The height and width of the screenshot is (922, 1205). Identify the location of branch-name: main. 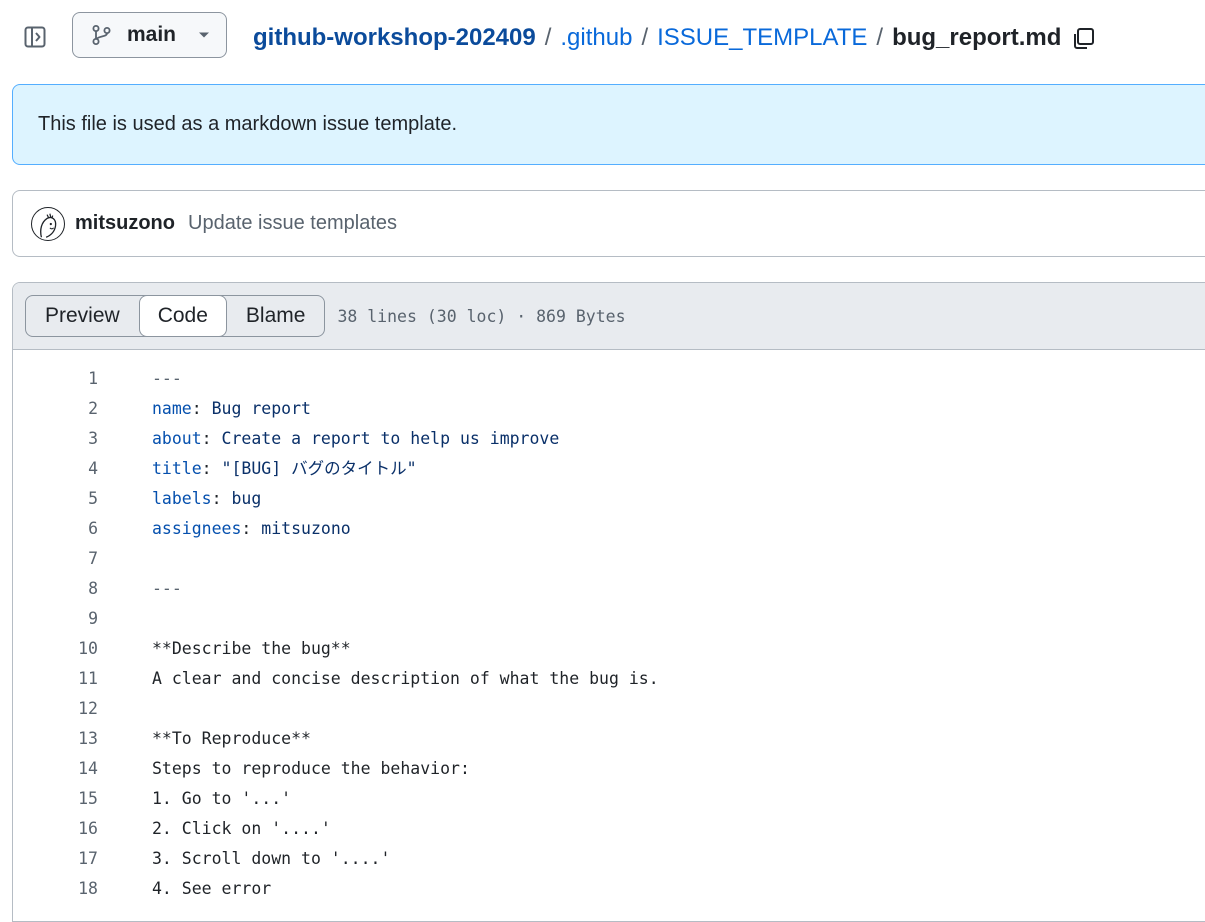
(152, 34).